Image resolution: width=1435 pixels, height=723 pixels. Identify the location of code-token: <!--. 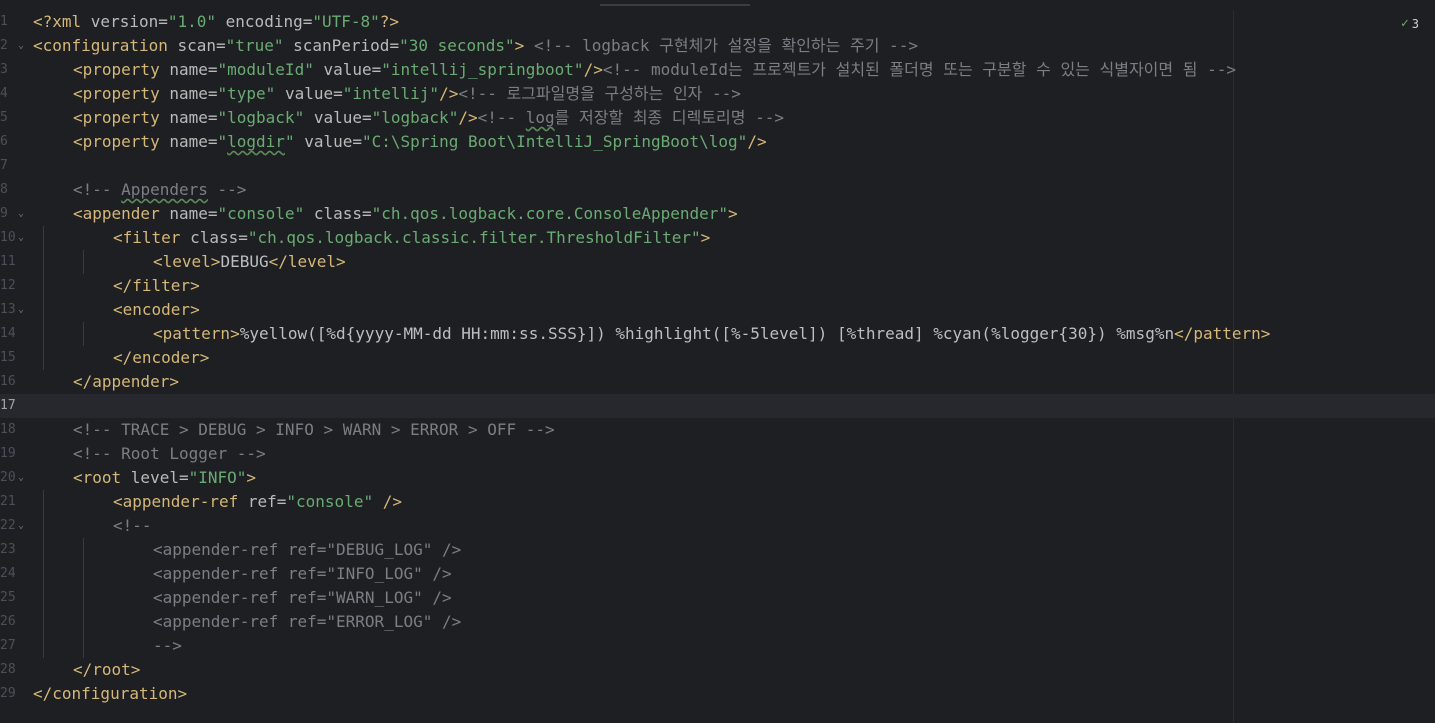
(97, 189).